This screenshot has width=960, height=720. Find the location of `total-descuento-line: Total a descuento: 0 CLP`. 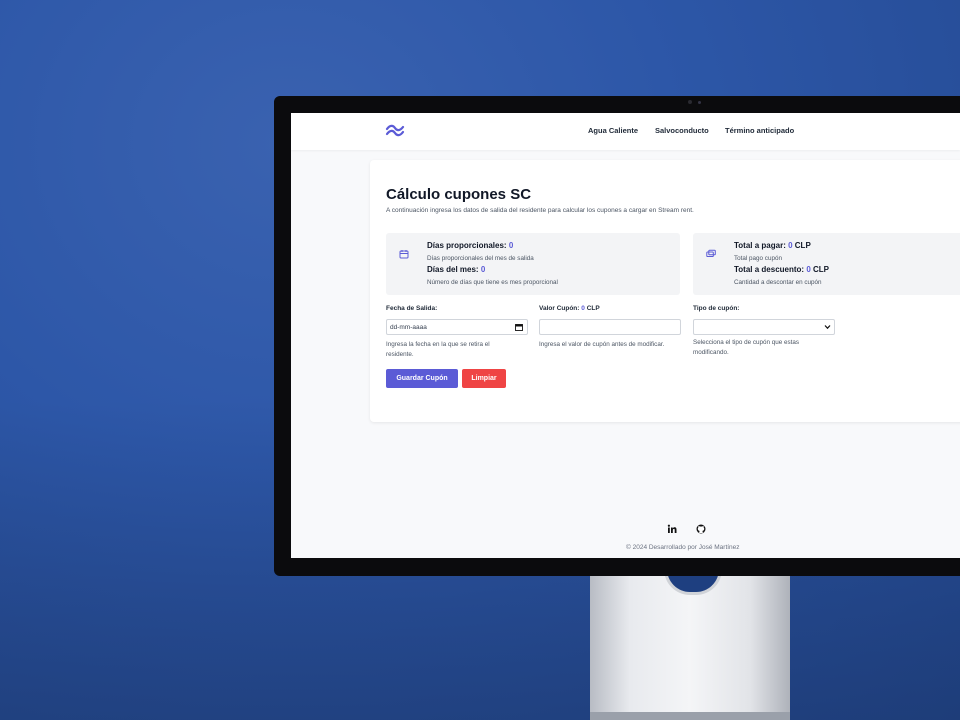

total-descuento-line: Total a descuento: 0 CLP is located at coordinates (781, 269).